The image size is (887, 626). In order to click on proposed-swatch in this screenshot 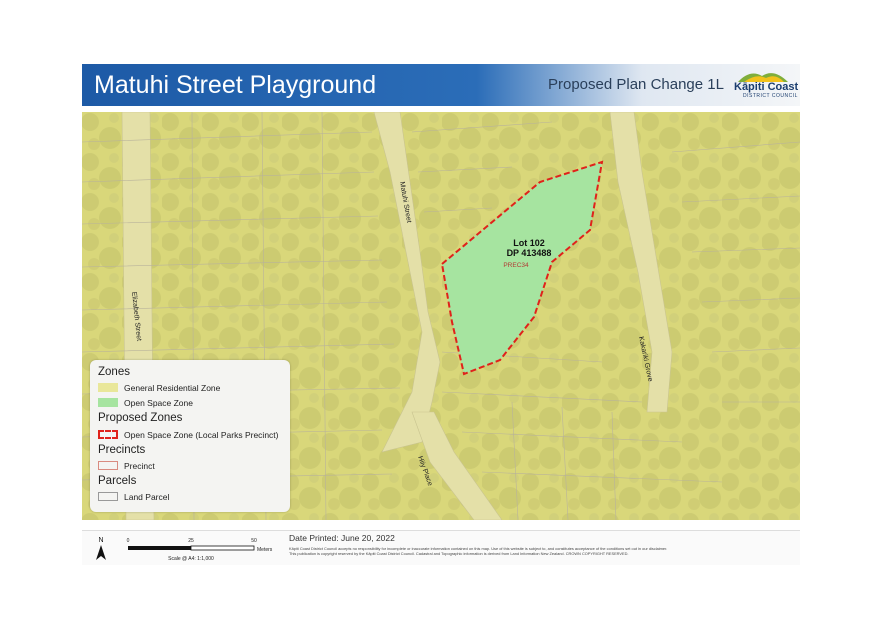, I will do `click(108, 434)`.